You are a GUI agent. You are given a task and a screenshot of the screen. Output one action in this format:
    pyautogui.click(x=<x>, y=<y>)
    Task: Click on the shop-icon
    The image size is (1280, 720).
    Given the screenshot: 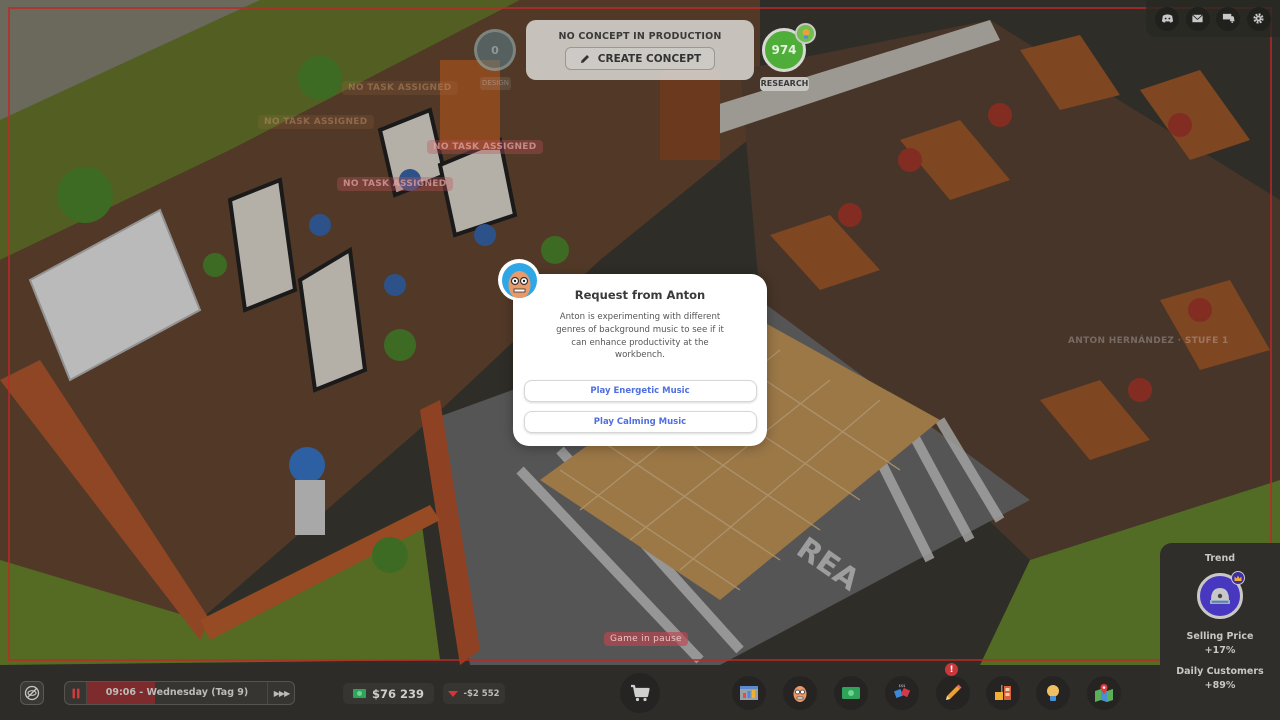 What is the action you would take?
    pyautogui.click(x=640, y=693)
    